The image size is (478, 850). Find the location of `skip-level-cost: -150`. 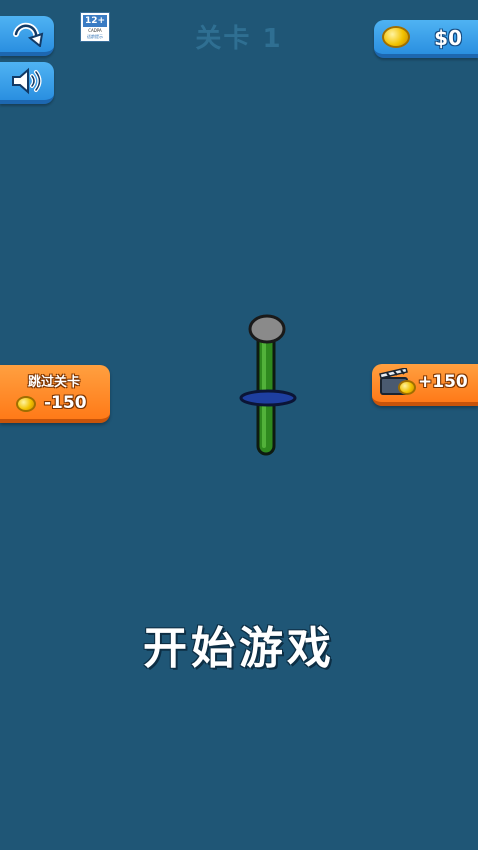

skip-level-cost: -150 is located at coordinates (65, 403).